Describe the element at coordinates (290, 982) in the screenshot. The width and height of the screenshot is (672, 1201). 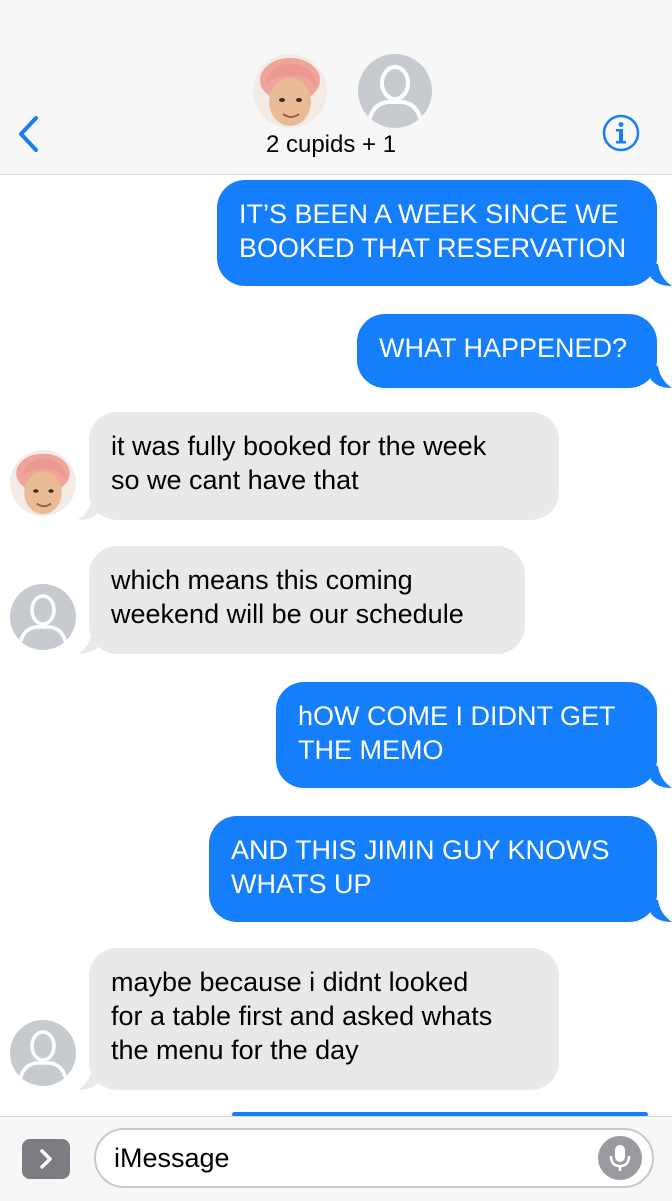
I see `message-line: maybe because i didnt looked` at that location.